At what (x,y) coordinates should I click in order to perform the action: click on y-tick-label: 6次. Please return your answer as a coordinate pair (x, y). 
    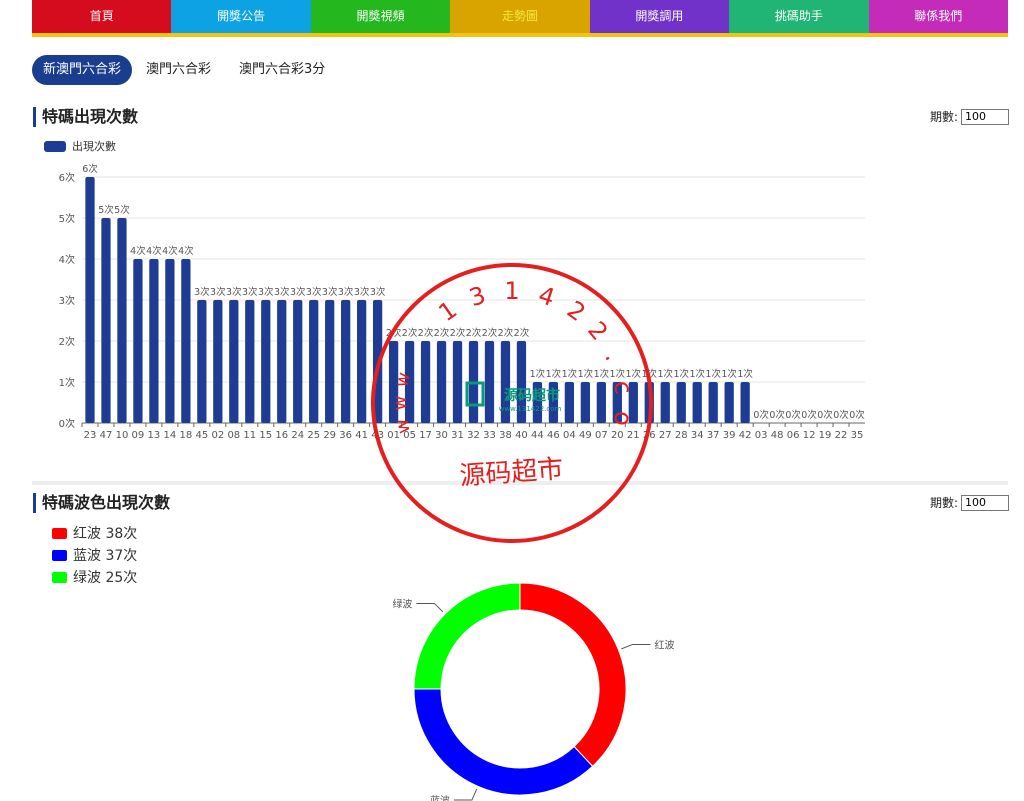
    Looking at the image, I should click on (67, 177).